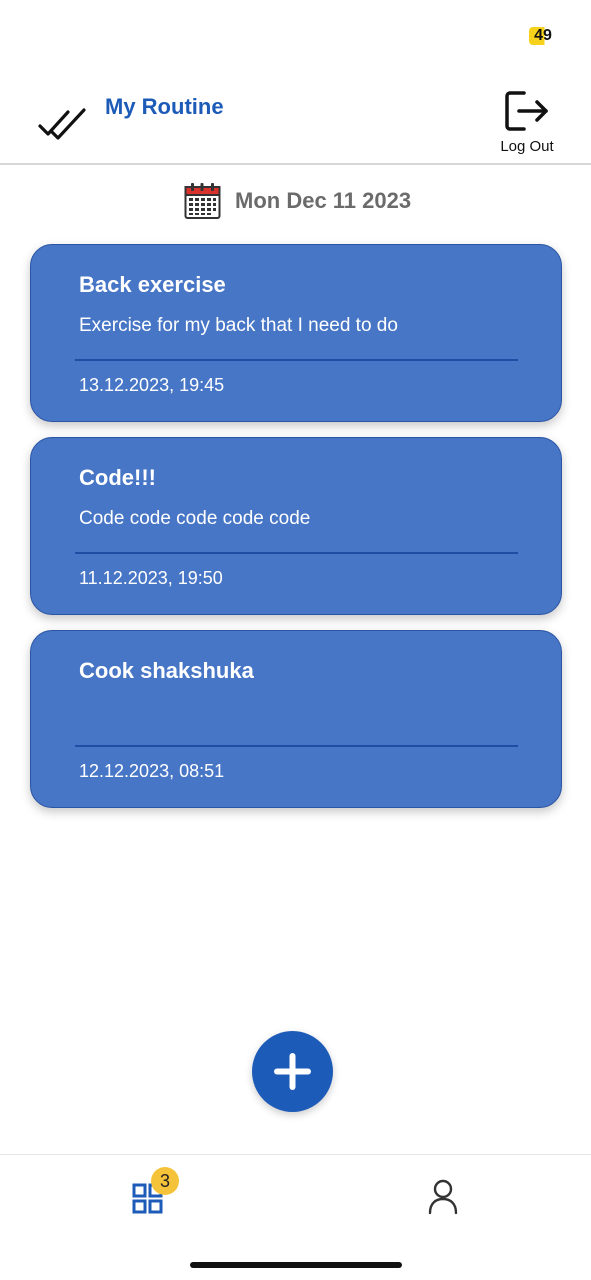 This screenshot has height=1280, width=591. I want to click on logout-button: Log Out, so click(527, 123).